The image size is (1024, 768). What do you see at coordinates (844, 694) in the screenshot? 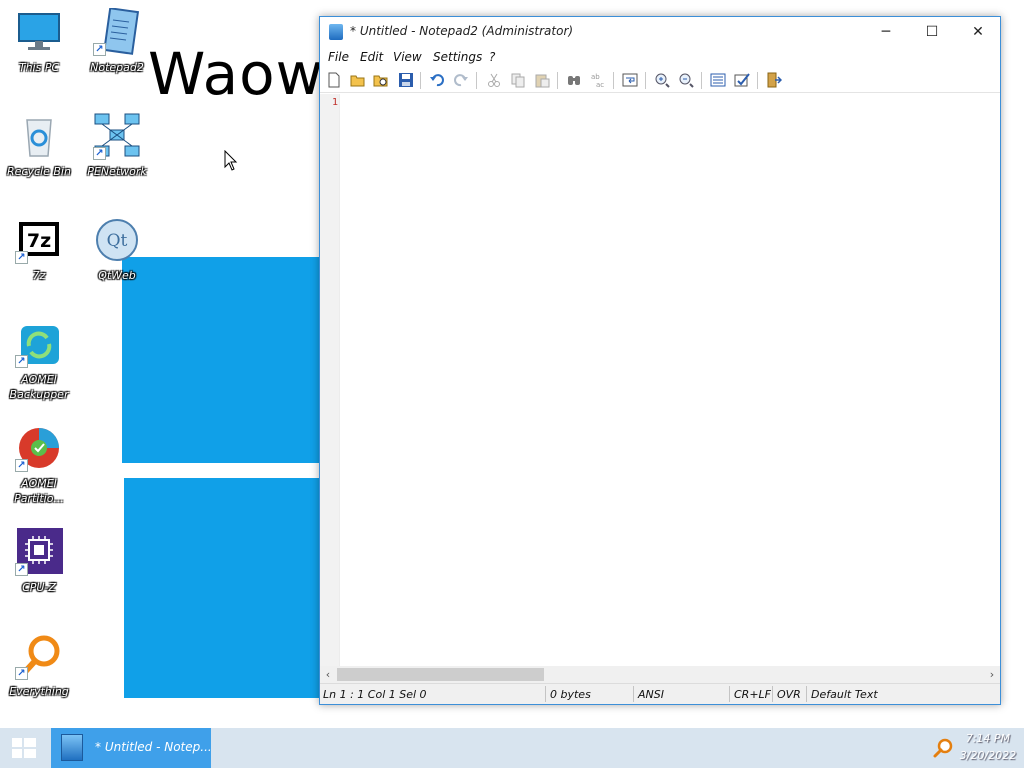
I see `status-scheme: Default Text` at bounding box center [844, 694].